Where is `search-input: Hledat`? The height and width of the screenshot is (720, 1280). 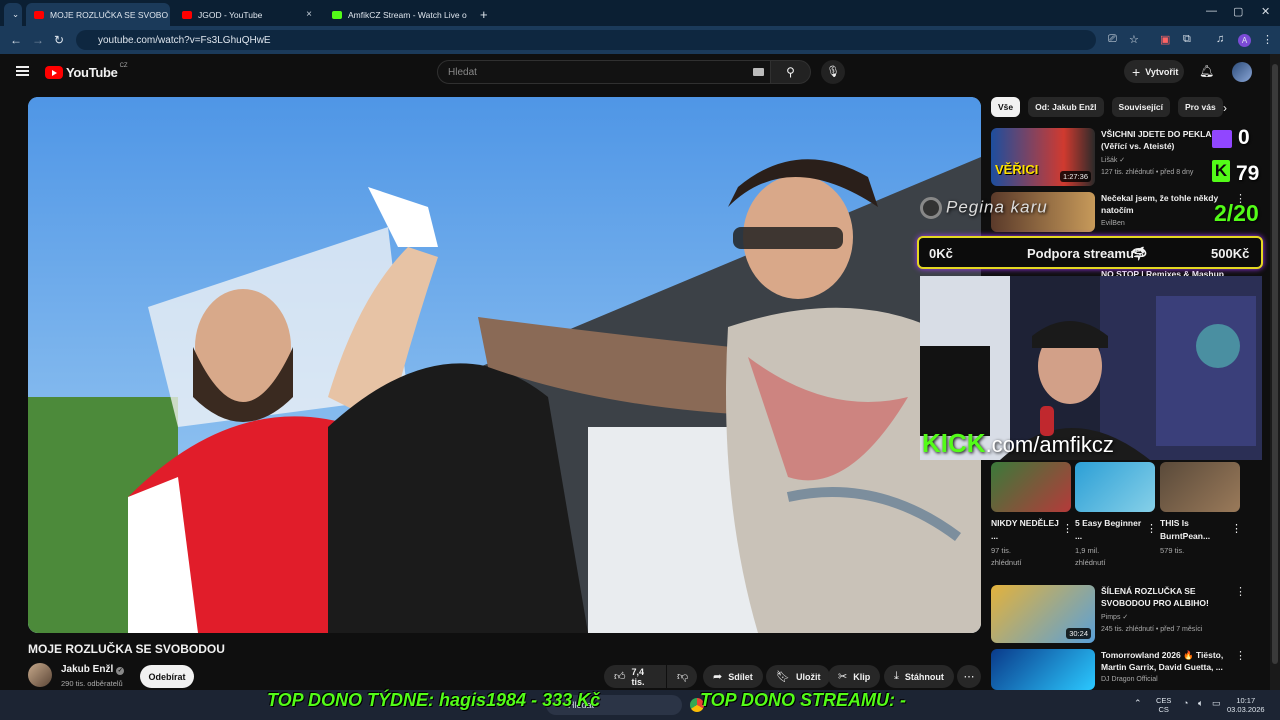 search-input: Hledat is located at coordinates (604, 72).